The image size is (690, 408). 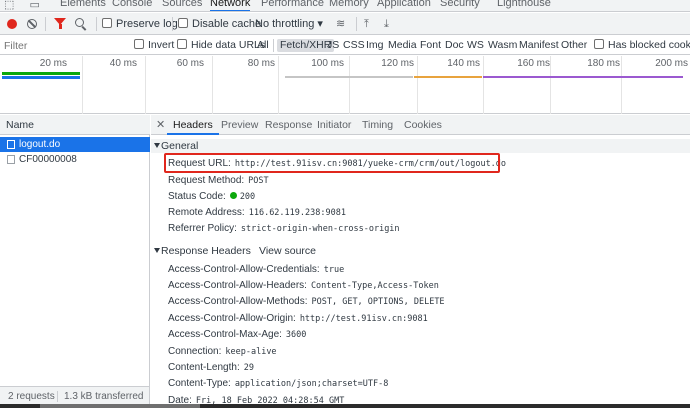 What do you see at coordinates (263, 45) in the screenshot?
I see `type-filter-all: All` at bounding box center [263, 45].